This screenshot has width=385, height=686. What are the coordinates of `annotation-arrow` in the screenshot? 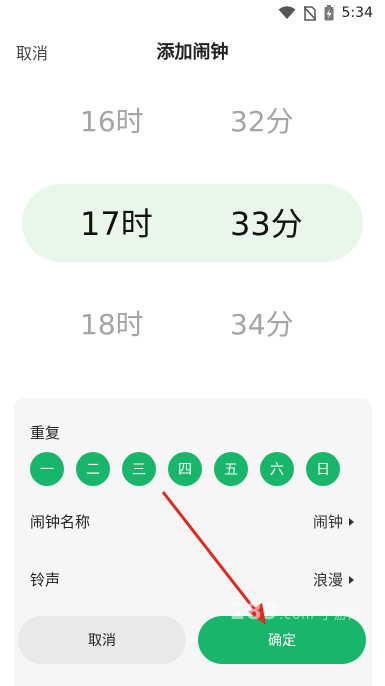 It's located at (213, 558).